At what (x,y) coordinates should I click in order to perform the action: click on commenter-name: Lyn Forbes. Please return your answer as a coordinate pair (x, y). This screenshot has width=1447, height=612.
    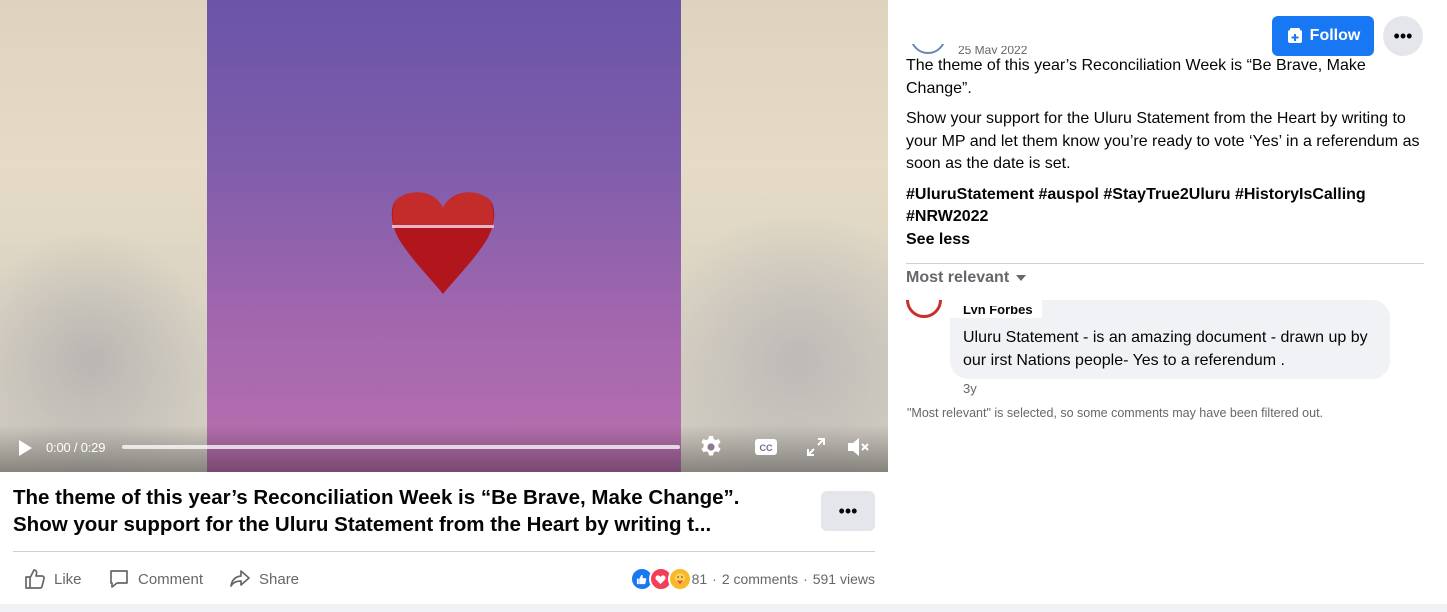
    Looking at the image, I should click on (998, 310).